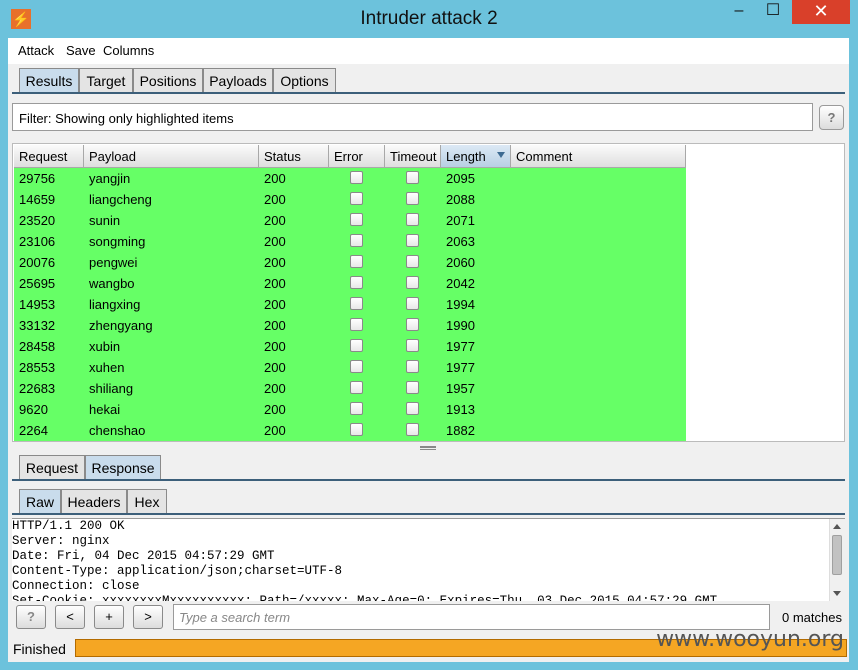  Describe the element at coordinates (428, 93) in the screenshot. I see `tab-underline` at that location.